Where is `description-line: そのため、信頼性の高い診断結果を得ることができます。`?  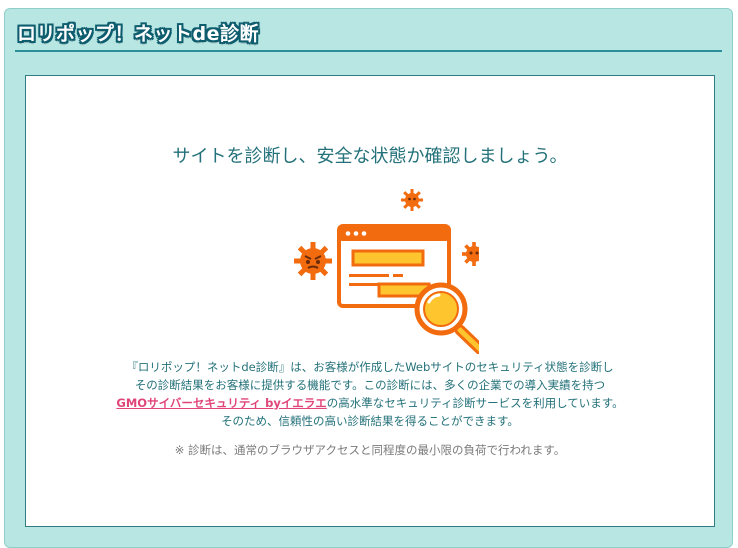 description-line: そのため、信頼性の高い診断結果を得ることができます。 is located at coordinates (370, 421).